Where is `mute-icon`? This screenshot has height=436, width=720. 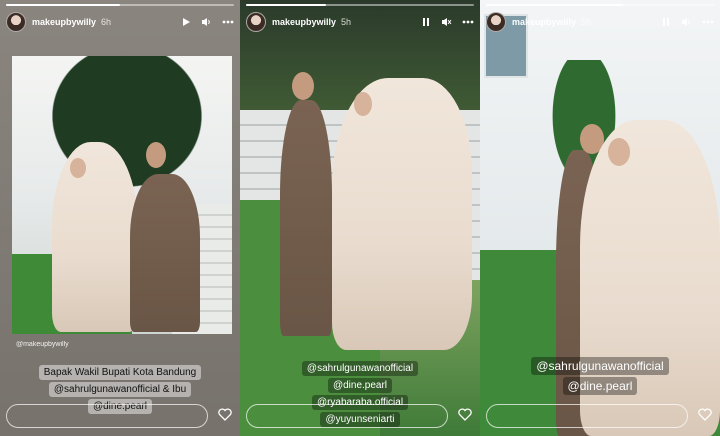
mute-icon is located at coordinates (446, 22).